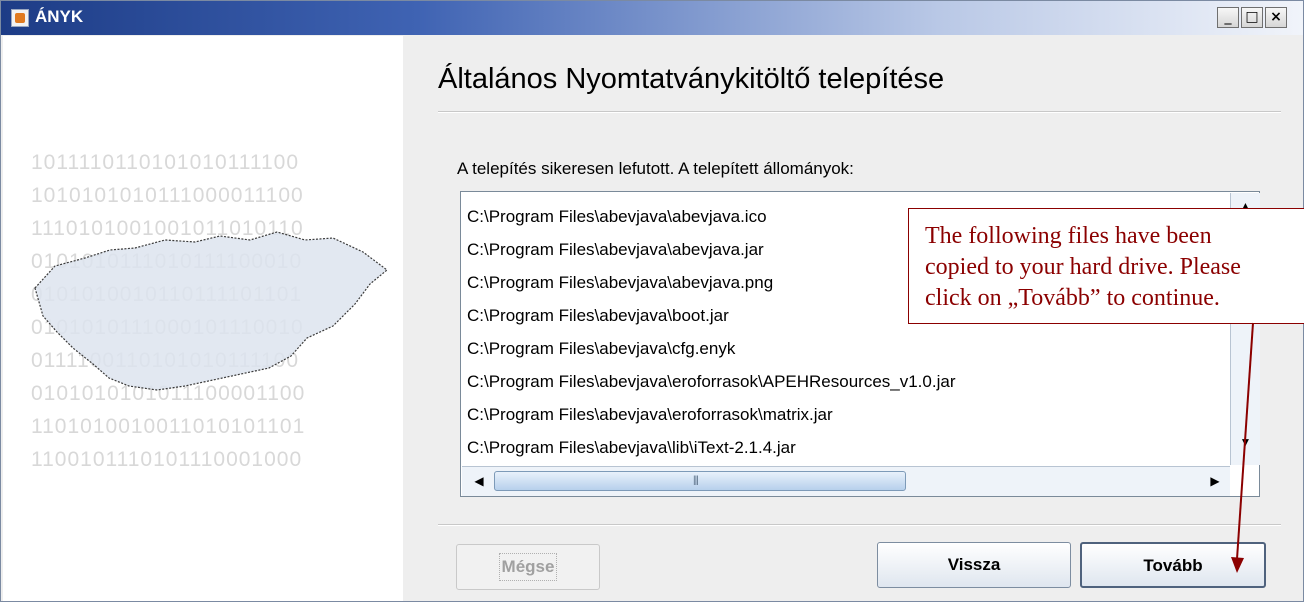  What do you see at coordinates (691, 79) in the screenshot?
I see `page-title: Általános Nyomtatványkitöltő telepítése` at bounding box center [691, 79].